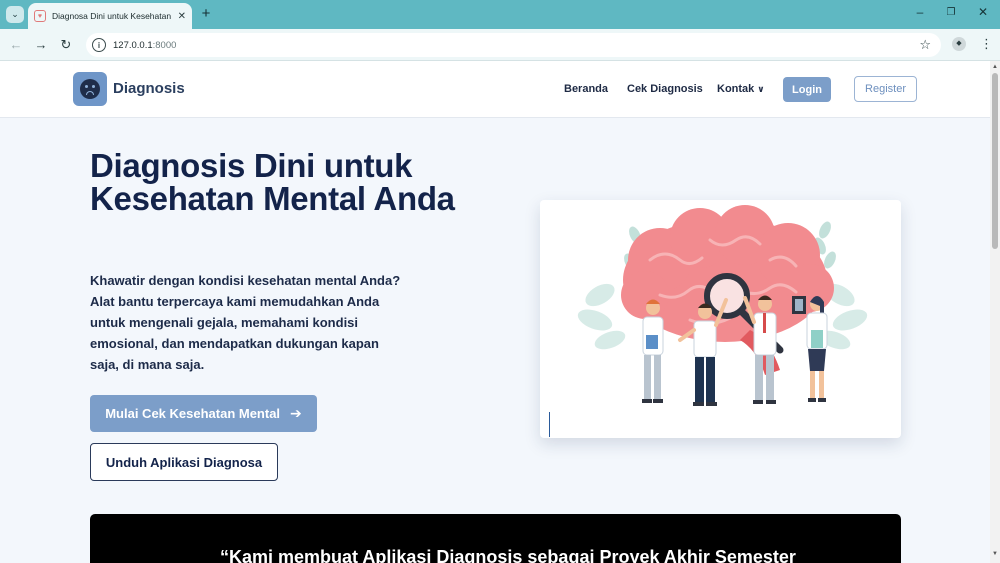 The image size is (1000, 563). I want to click on reload-icon: ↻, so click(66, 45).